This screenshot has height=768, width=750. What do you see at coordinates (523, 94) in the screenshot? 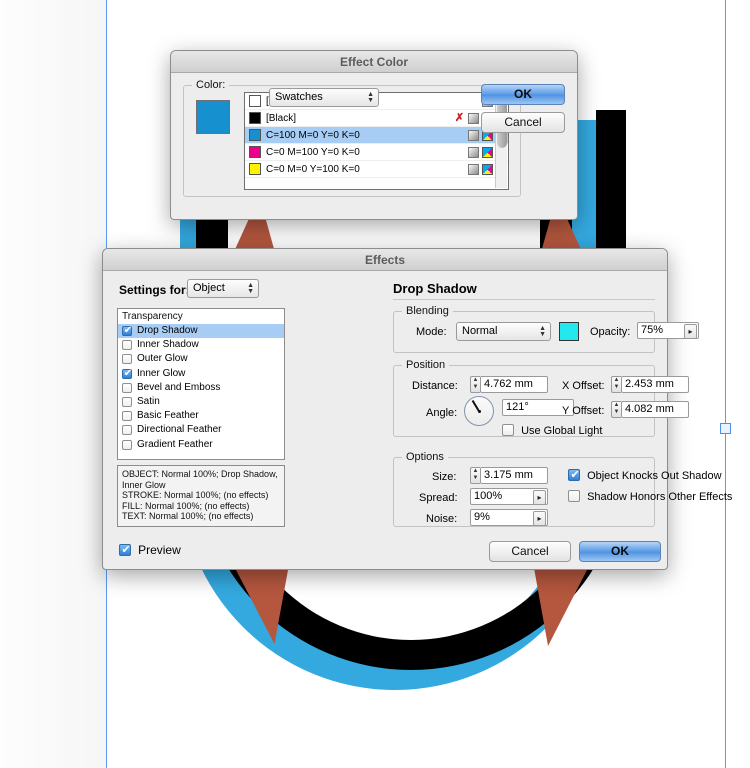
I see `effect-color-ok-button: OK` at bounding box center [523, 94].